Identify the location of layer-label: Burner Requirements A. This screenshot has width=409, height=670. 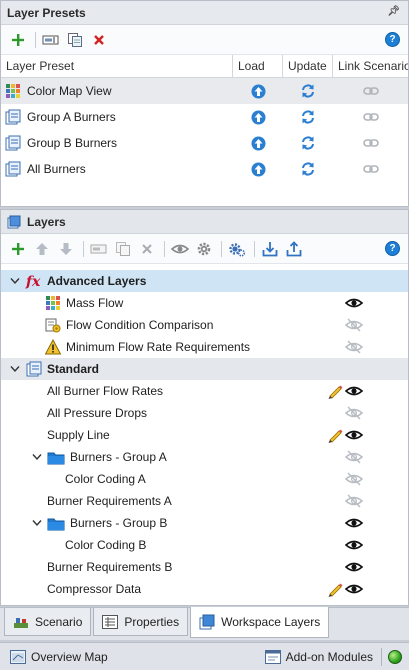
(109, 501).